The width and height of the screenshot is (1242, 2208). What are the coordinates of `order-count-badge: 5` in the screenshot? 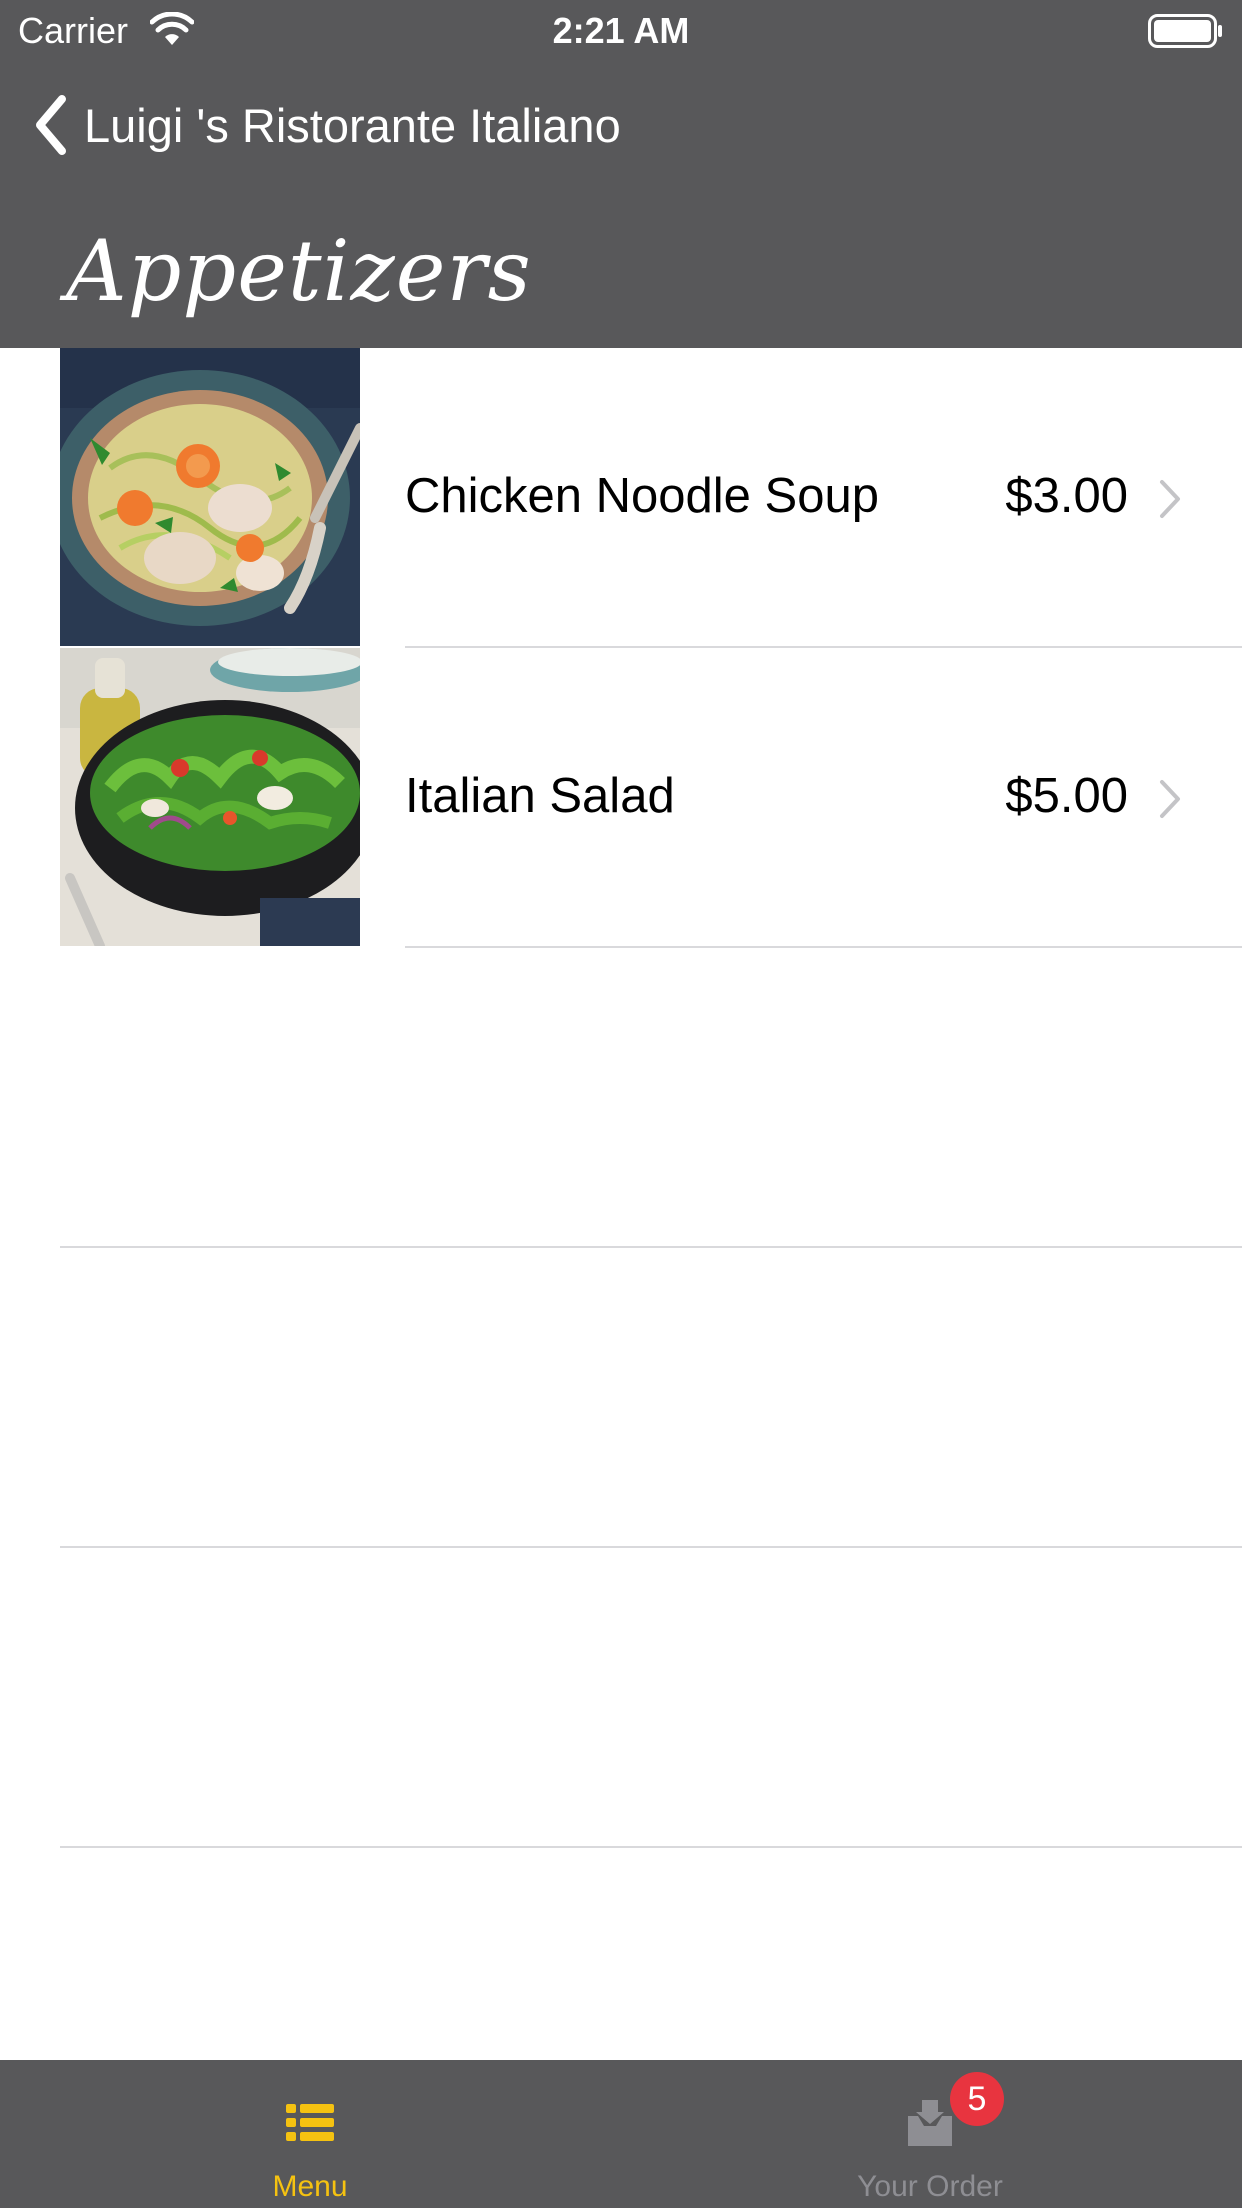 It's located at (977, 2099).